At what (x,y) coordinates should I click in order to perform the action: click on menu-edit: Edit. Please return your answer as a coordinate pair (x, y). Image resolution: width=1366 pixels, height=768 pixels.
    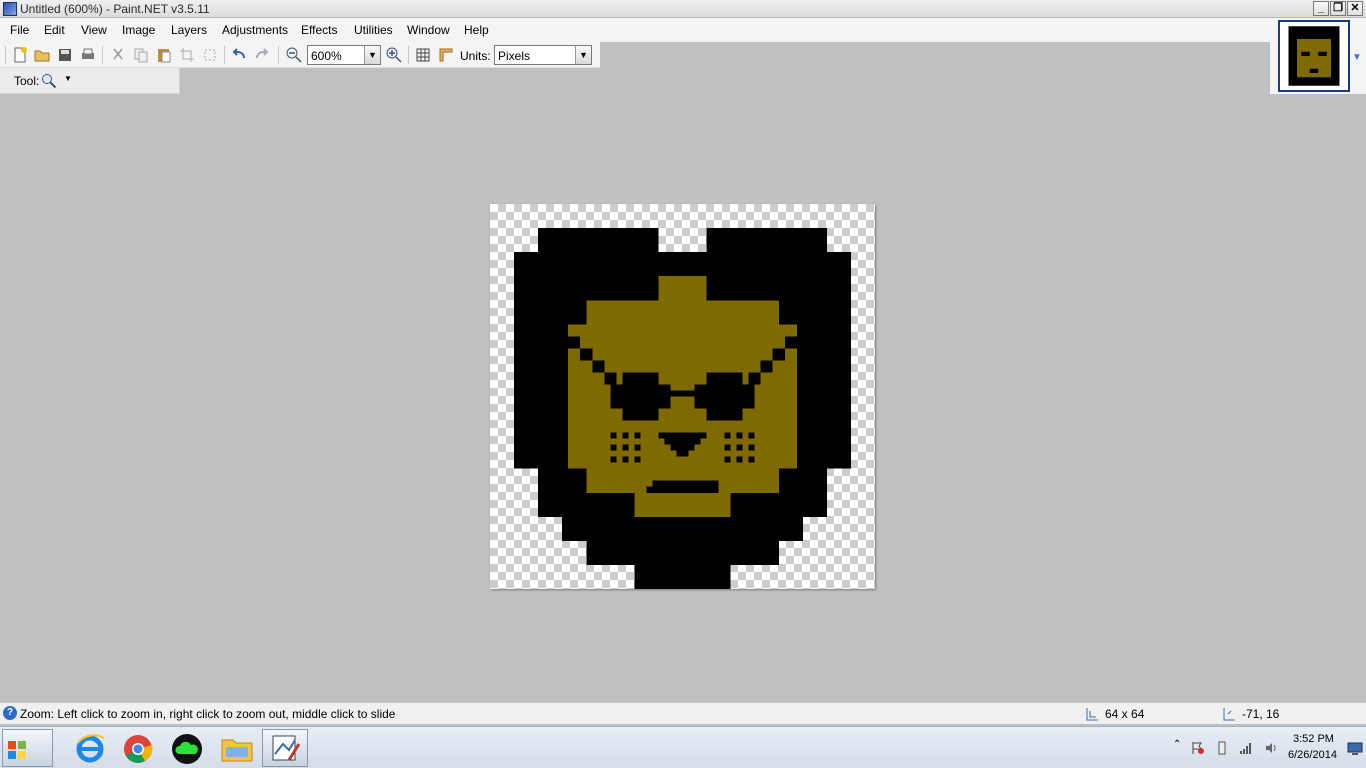
    Looking at the image, I should click on (54, 30).